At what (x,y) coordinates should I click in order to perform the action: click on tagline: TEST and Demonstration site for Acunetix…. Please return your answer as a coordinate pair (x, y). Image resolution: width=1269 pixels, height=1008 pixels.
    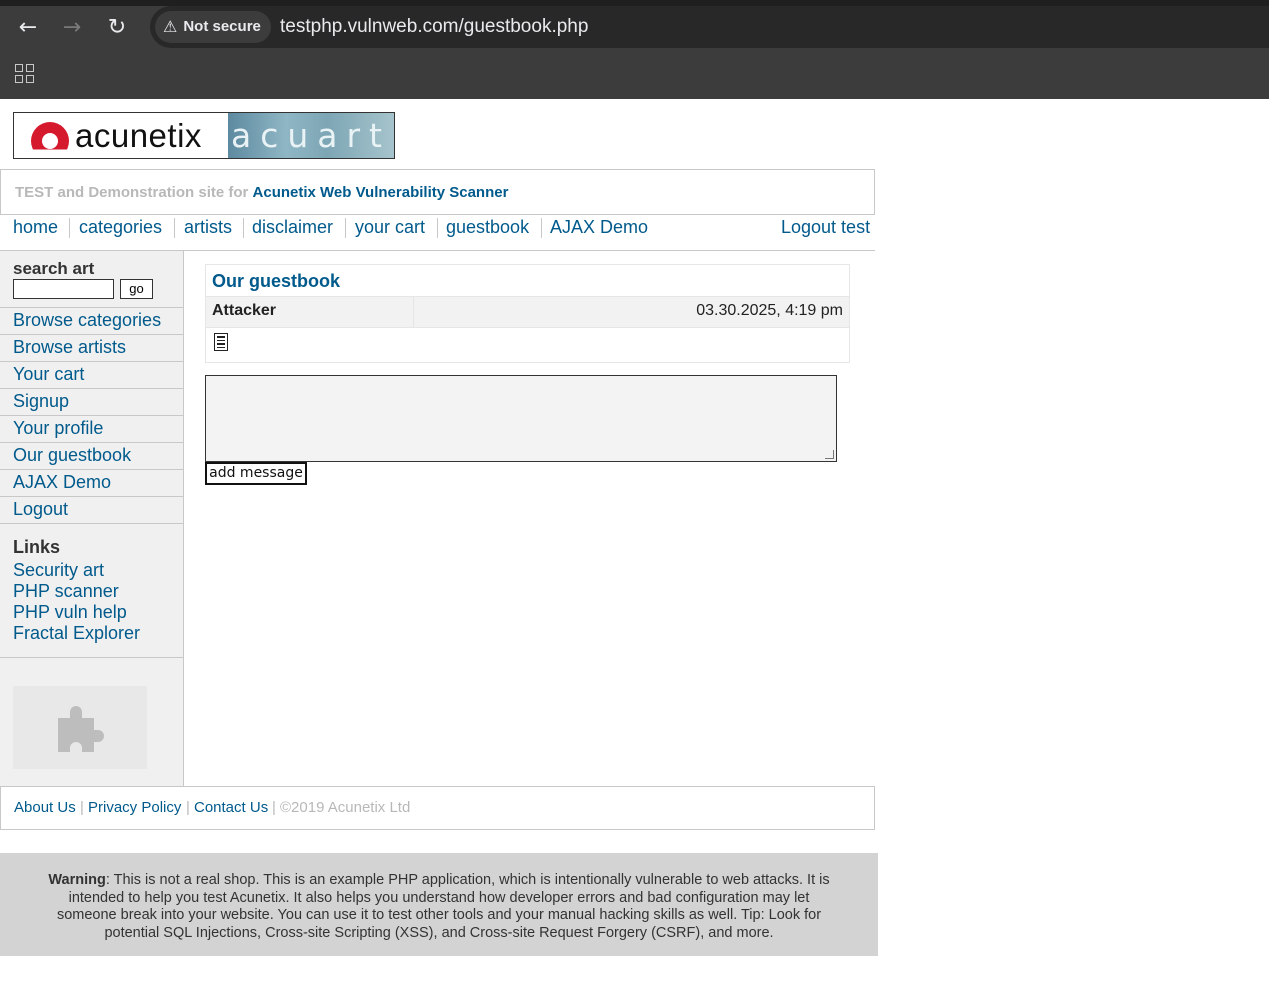
    Looking at the image, I should click on (261, 192).